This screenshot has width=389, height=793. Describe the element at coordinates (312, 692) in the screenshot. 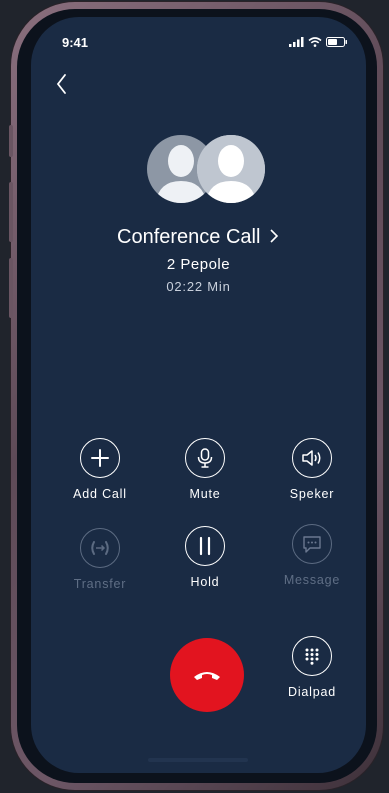

I see `dialpad-label: Dialpad` at that location.